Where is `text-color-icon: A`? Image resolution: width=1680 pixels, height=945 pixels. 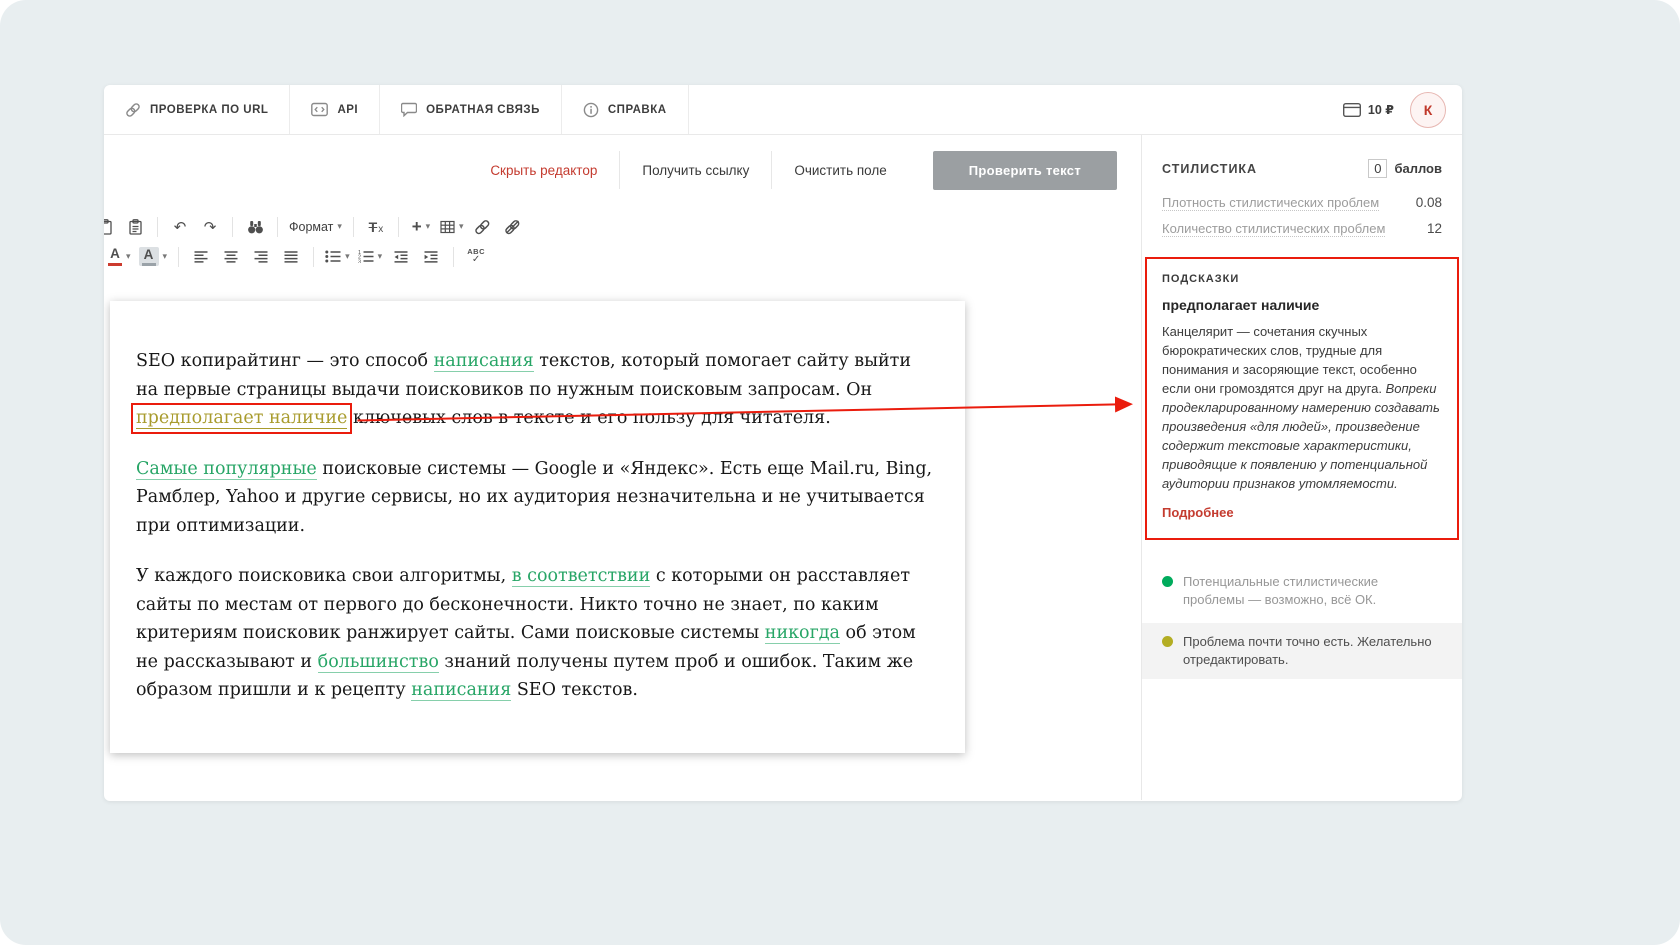 text-color-icon: A is located at coordinates (115, 256).